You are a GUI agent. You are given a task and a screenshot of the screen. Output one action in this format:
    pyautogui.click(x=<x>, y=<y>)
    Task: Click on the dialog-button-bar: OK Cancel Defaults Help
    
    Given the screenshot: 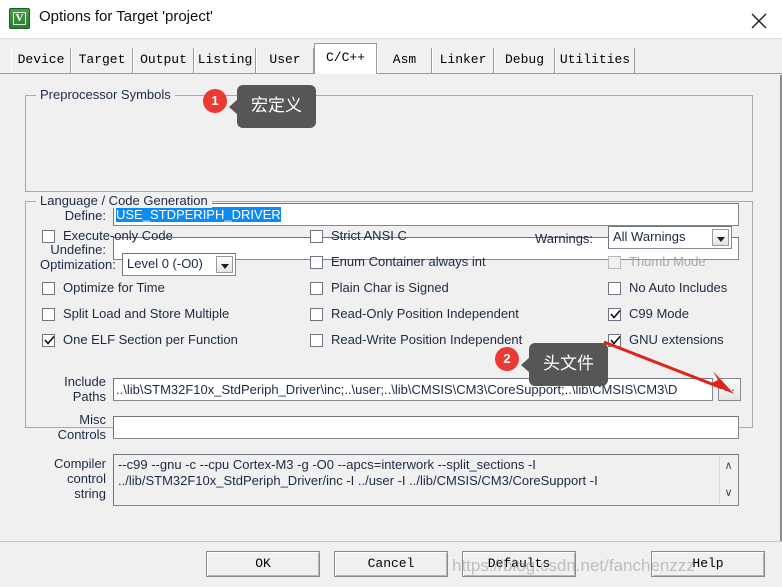 What is the action you would take?
    pyautogui.click(x=391, y=564)
    